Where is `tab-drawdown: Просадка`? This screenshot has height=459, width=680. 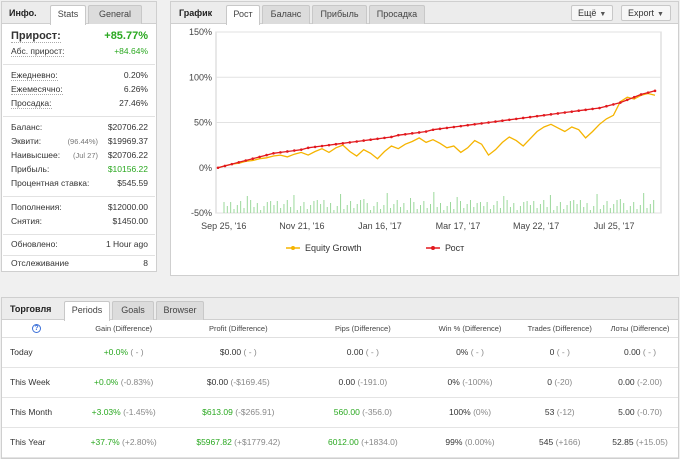
tab-drawdown: Просадка is located at coordinates (397, 14).